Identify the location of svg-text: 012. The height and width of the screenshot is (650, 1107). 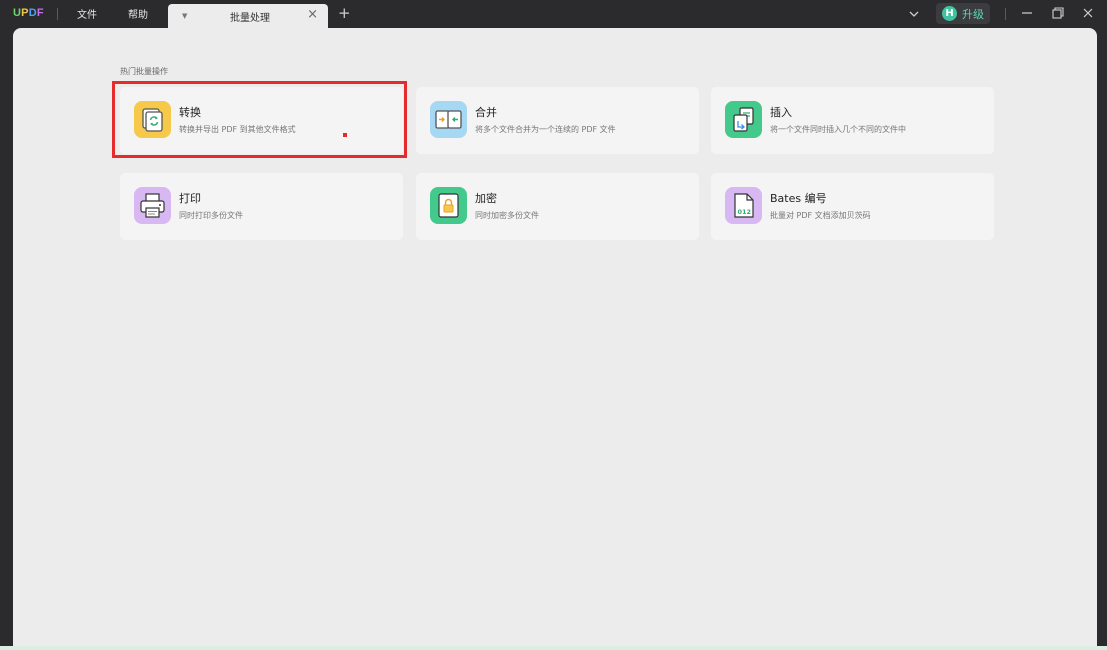
(745, 212).